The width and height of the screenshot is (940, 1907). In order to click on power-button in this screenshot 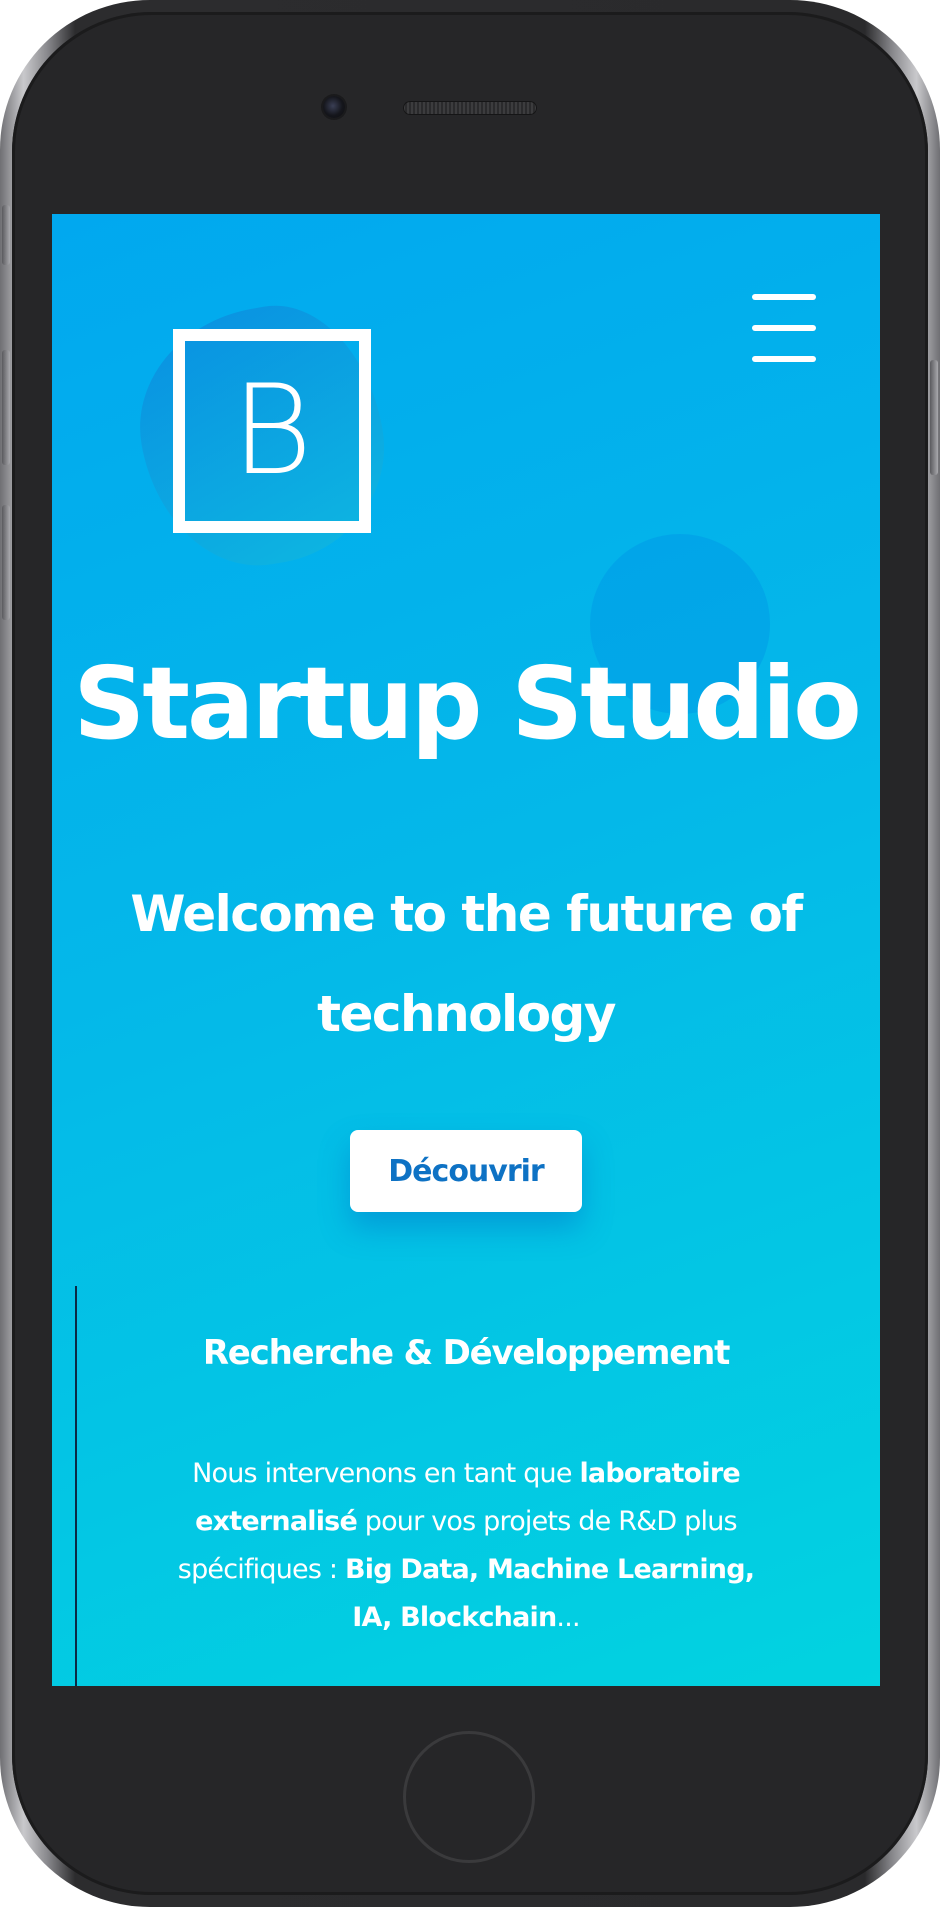, I will do `click(934, 417)`.